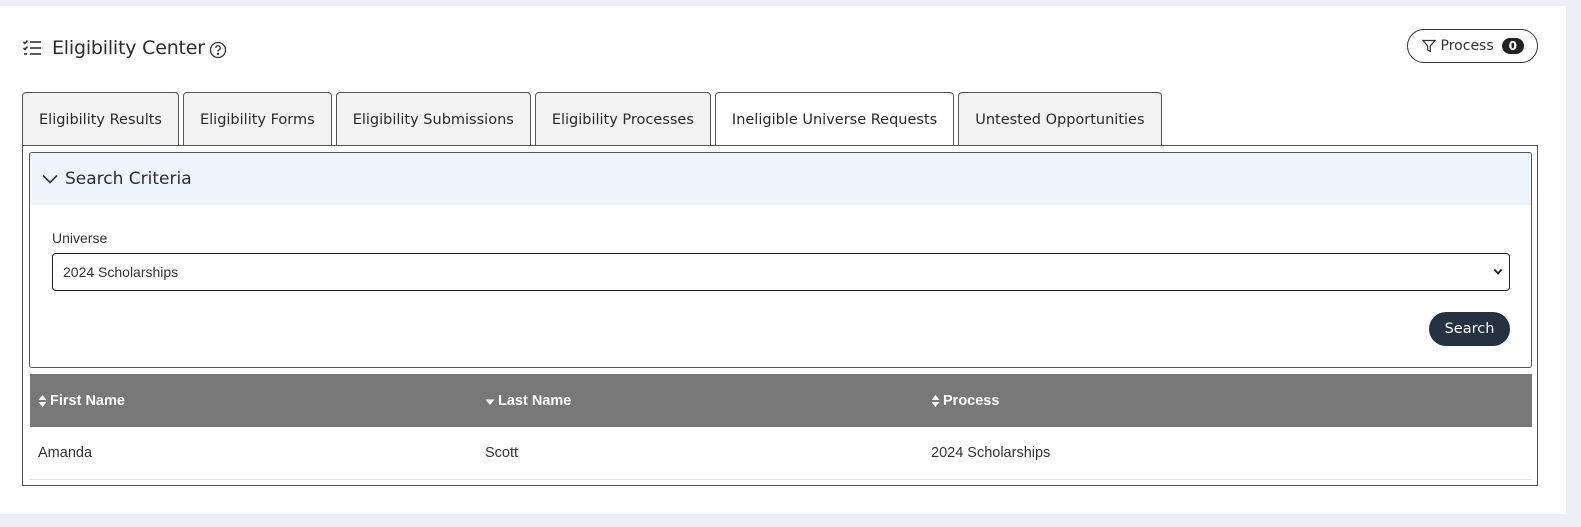 This screenshot has width=1581, height=527. Describe the element at coordinates (253, 401) in the screenshot. I see `column-header-first-name: First Name` at that location.